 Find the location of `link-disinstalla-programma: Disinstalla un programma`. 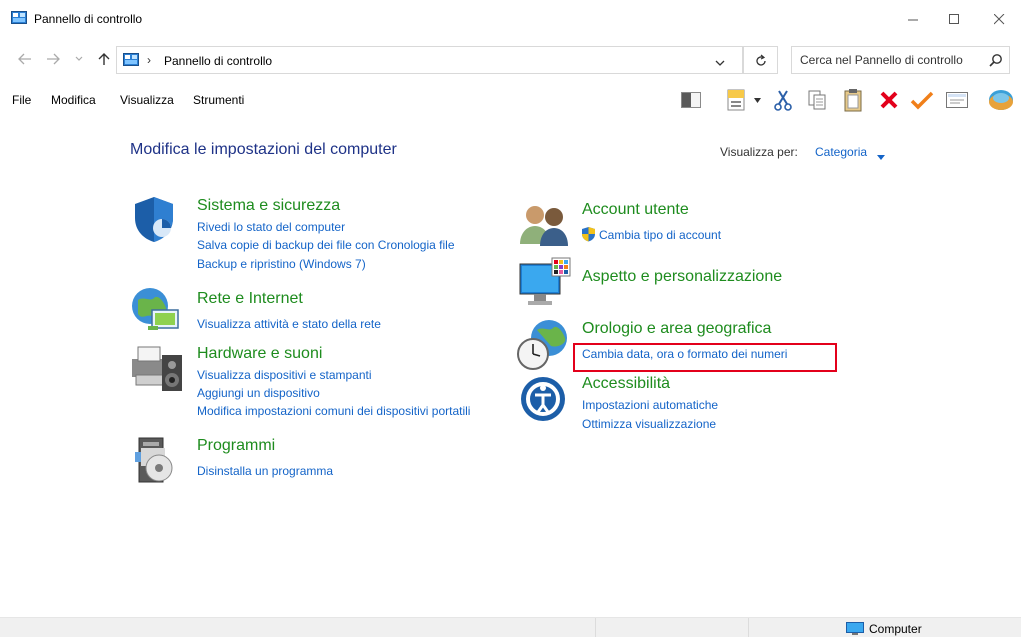

link-disinstalla-programma: Disinstalla un programma is located at coordinates (265, 471).